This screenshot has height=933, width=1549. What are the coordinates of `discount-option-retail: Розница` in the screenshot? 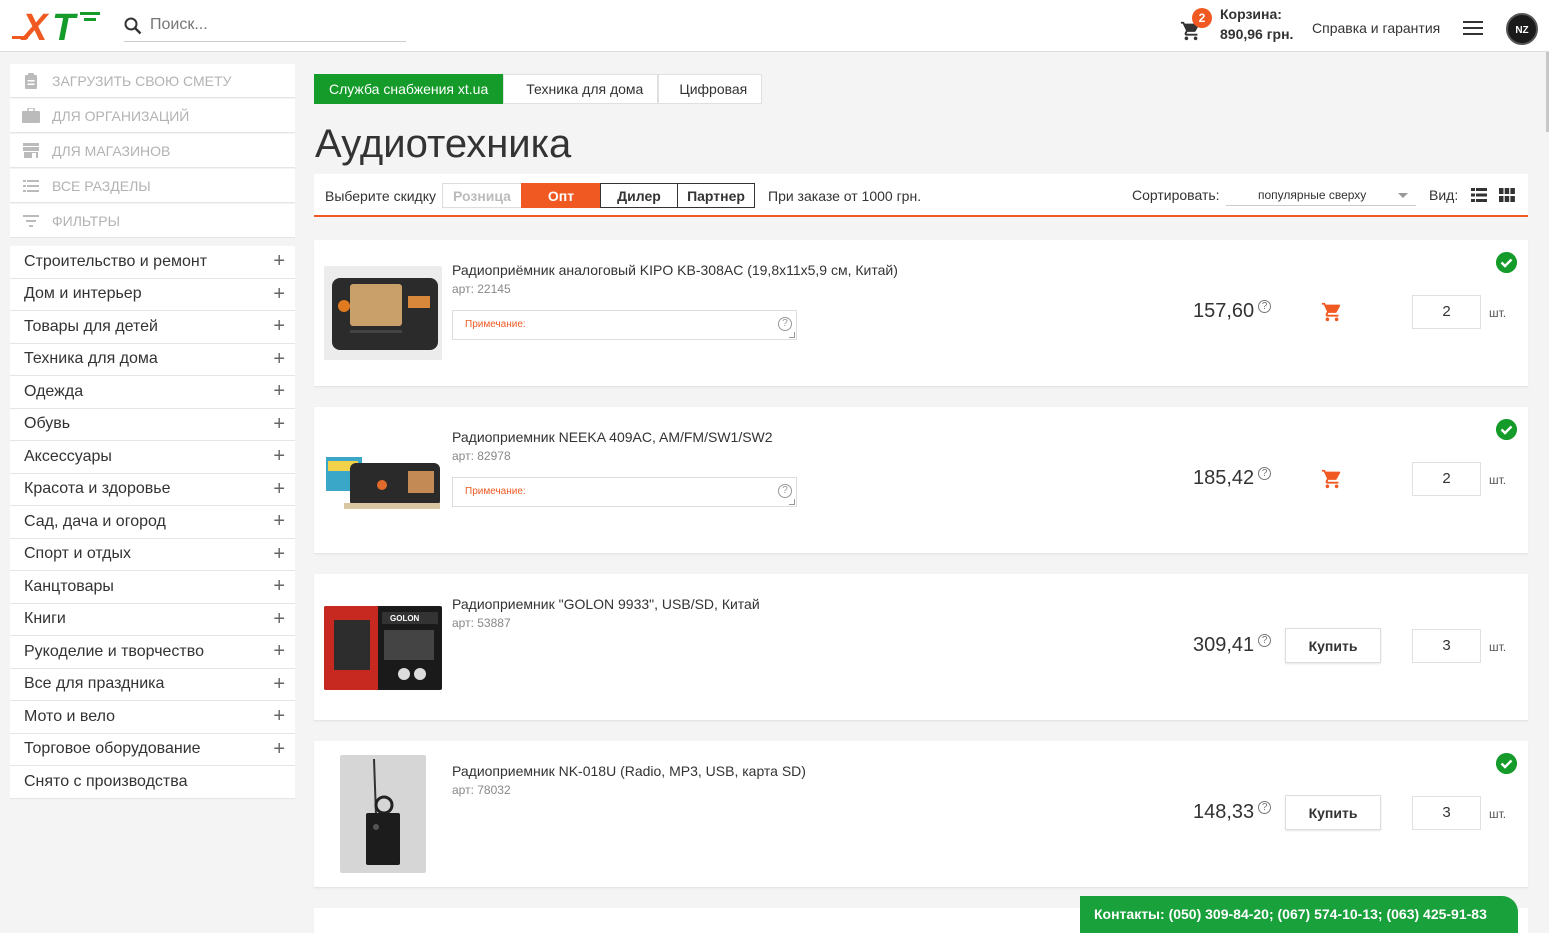 It's located at (482, 195).